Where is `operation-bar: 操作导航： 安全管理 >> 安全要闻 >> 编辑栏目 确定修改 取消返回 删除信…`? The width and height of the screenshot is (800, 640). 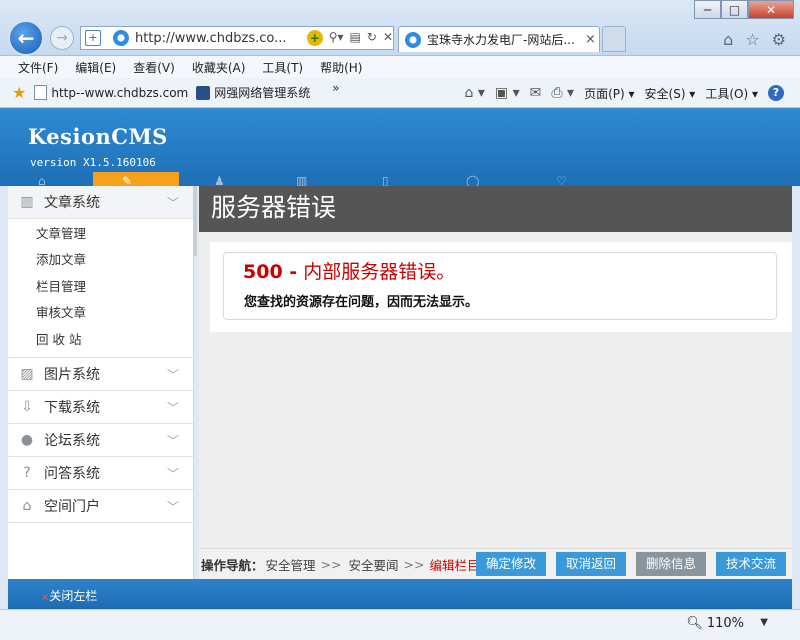
operation-bar: 操作导航： 安全管理 >> 安全要闻 >> 编辑栏目 确定修改 取消返回 删除信… is located at coordinates (495, 563).